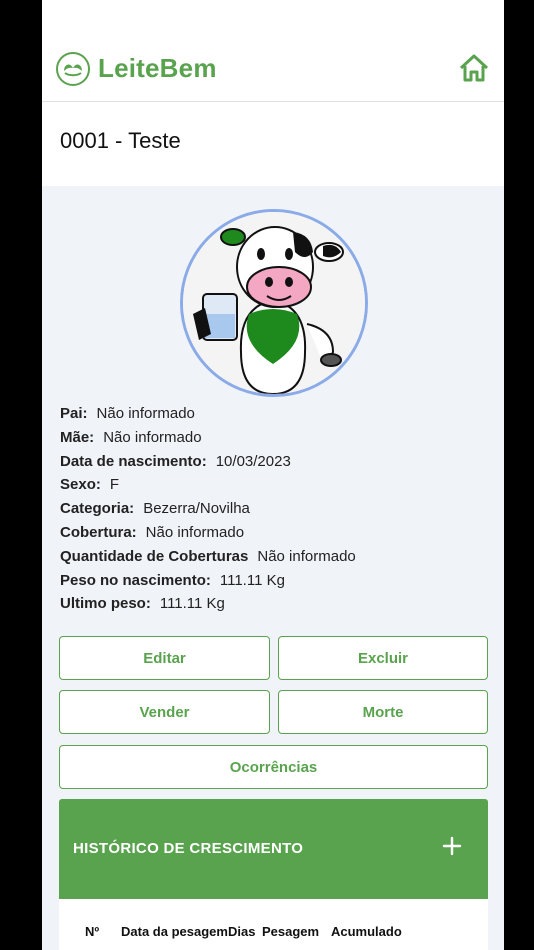 The image size is (534, 950). What do you see at coordinates (452, 846) in the screenshot?
I see `plus-icon` at bounding box center [452, 846].